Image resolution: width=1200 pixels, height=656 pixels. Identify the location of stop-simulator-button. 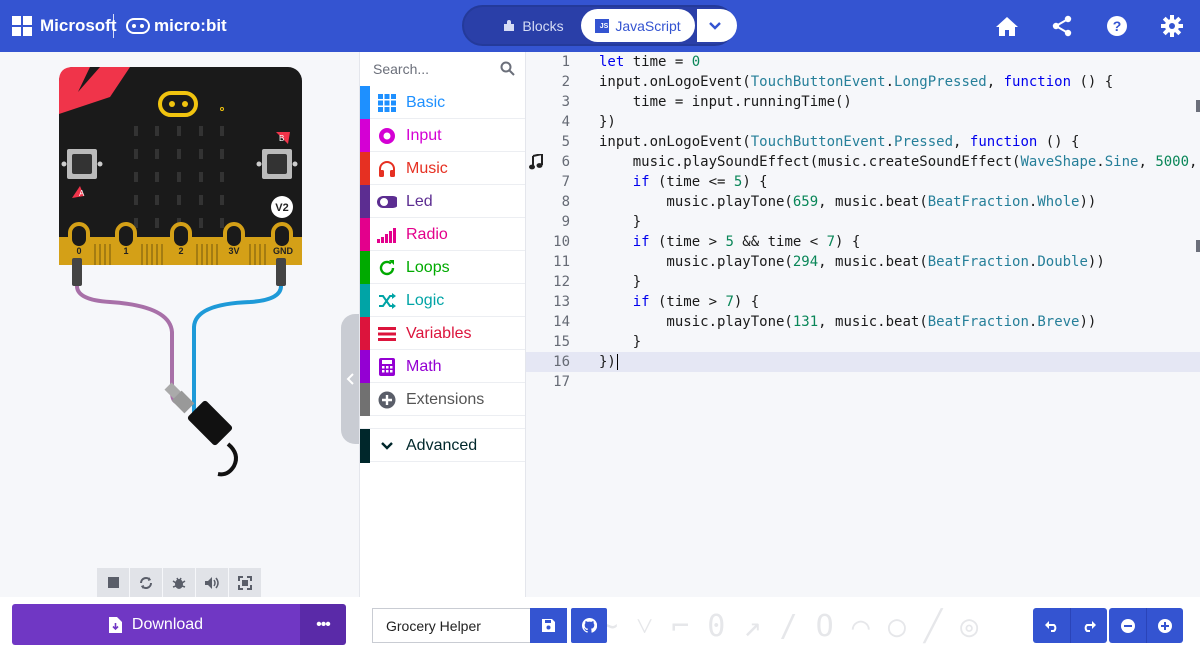
(113, 582).